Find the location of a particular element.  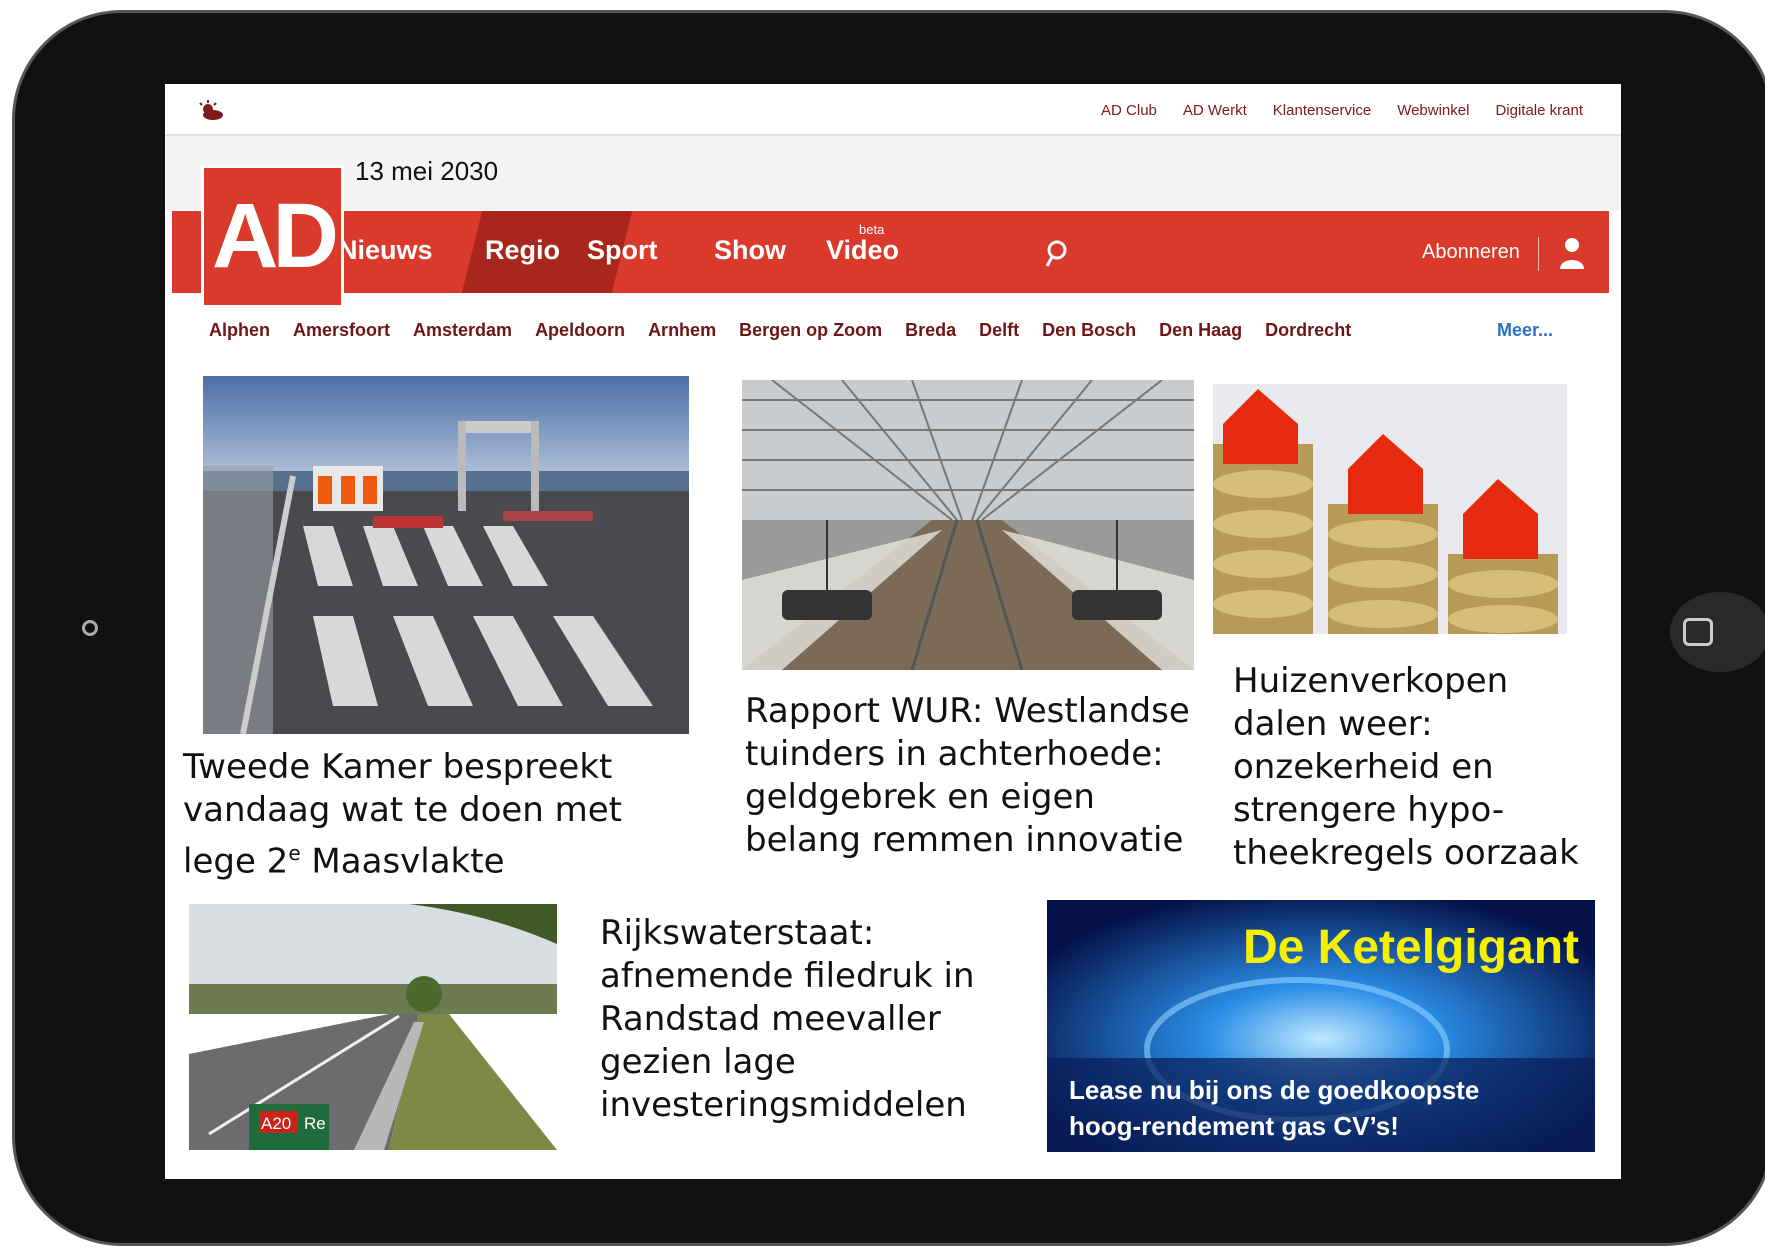

city-link: Den Bosch is located at coordinates (1089, 330).